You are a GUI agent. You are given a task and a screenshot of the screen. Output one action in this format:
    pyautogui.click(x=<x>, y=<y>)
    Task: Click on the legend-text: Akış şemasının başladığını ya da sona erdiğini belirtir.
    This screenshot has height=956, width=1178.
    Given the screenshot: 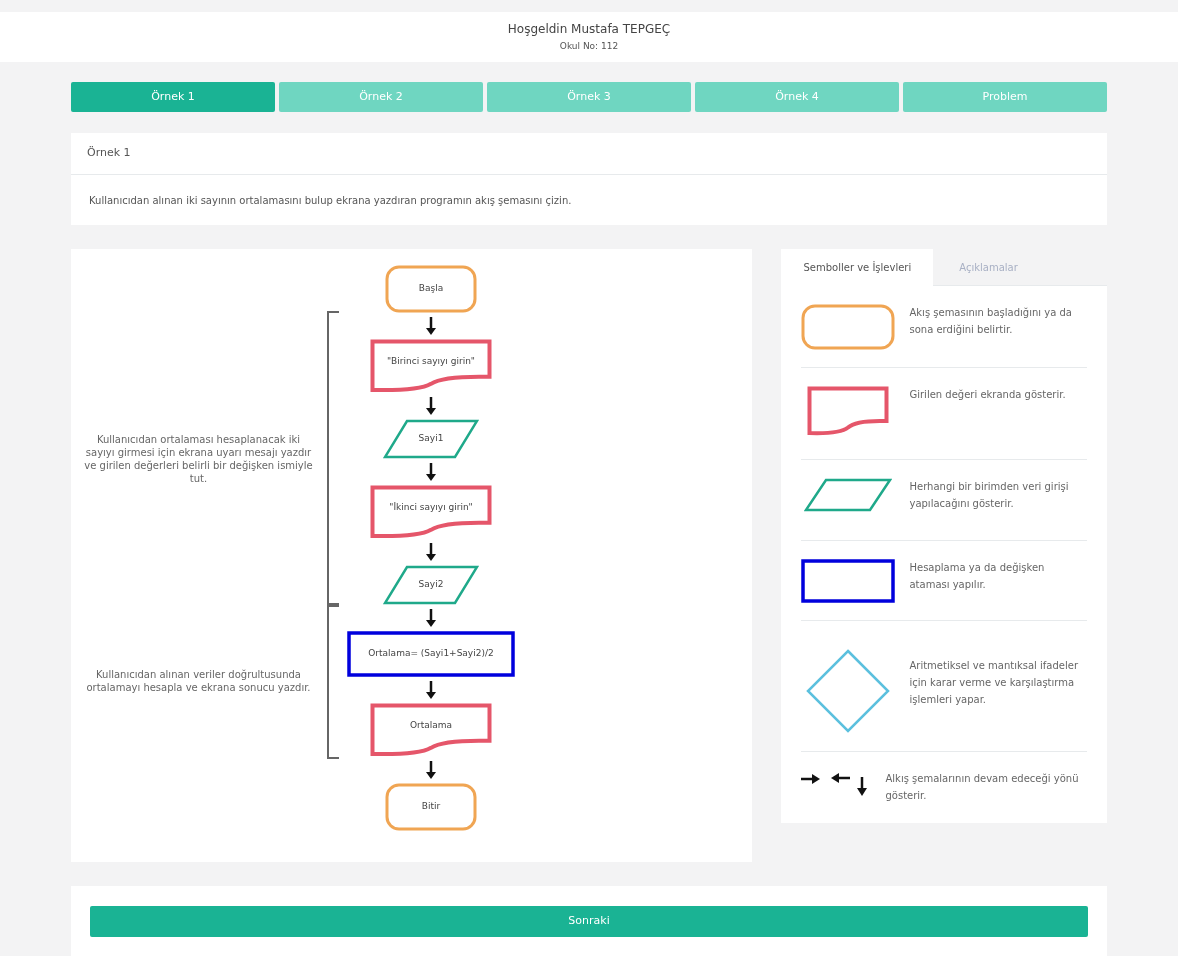 What is the action you would take?
    pyautogui.click(x=991, y=321)
    